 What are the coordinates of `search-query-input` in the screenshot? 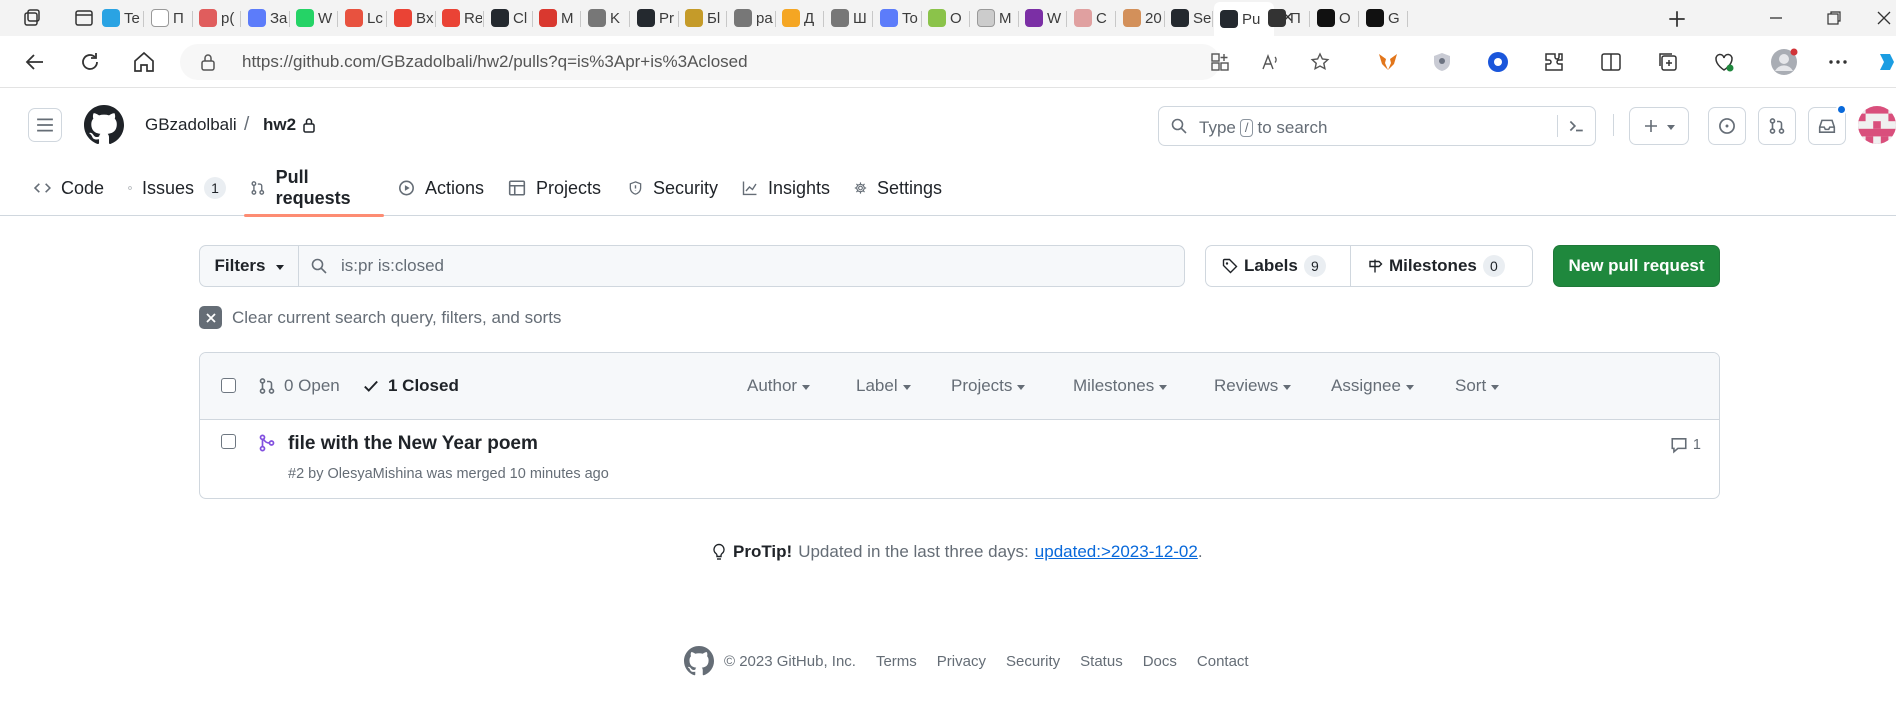 It's located at (641, 266).